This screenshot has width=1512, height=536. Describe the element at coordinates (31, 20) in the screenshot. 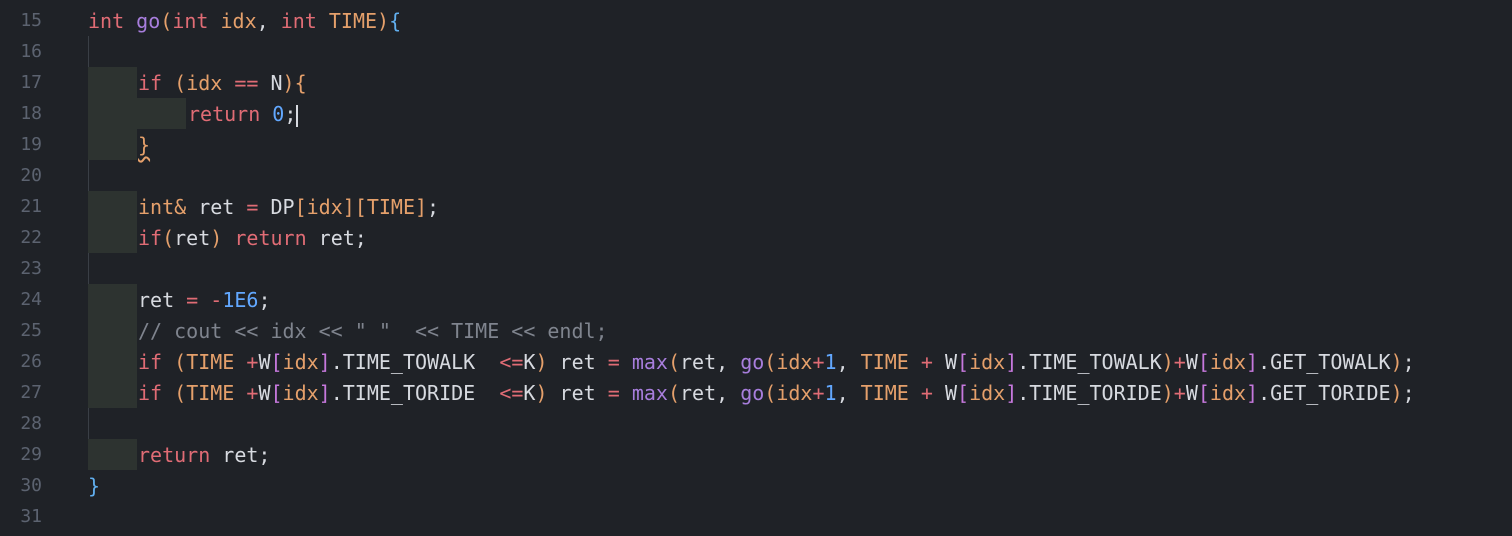

I see `line-number: 15` at that location.